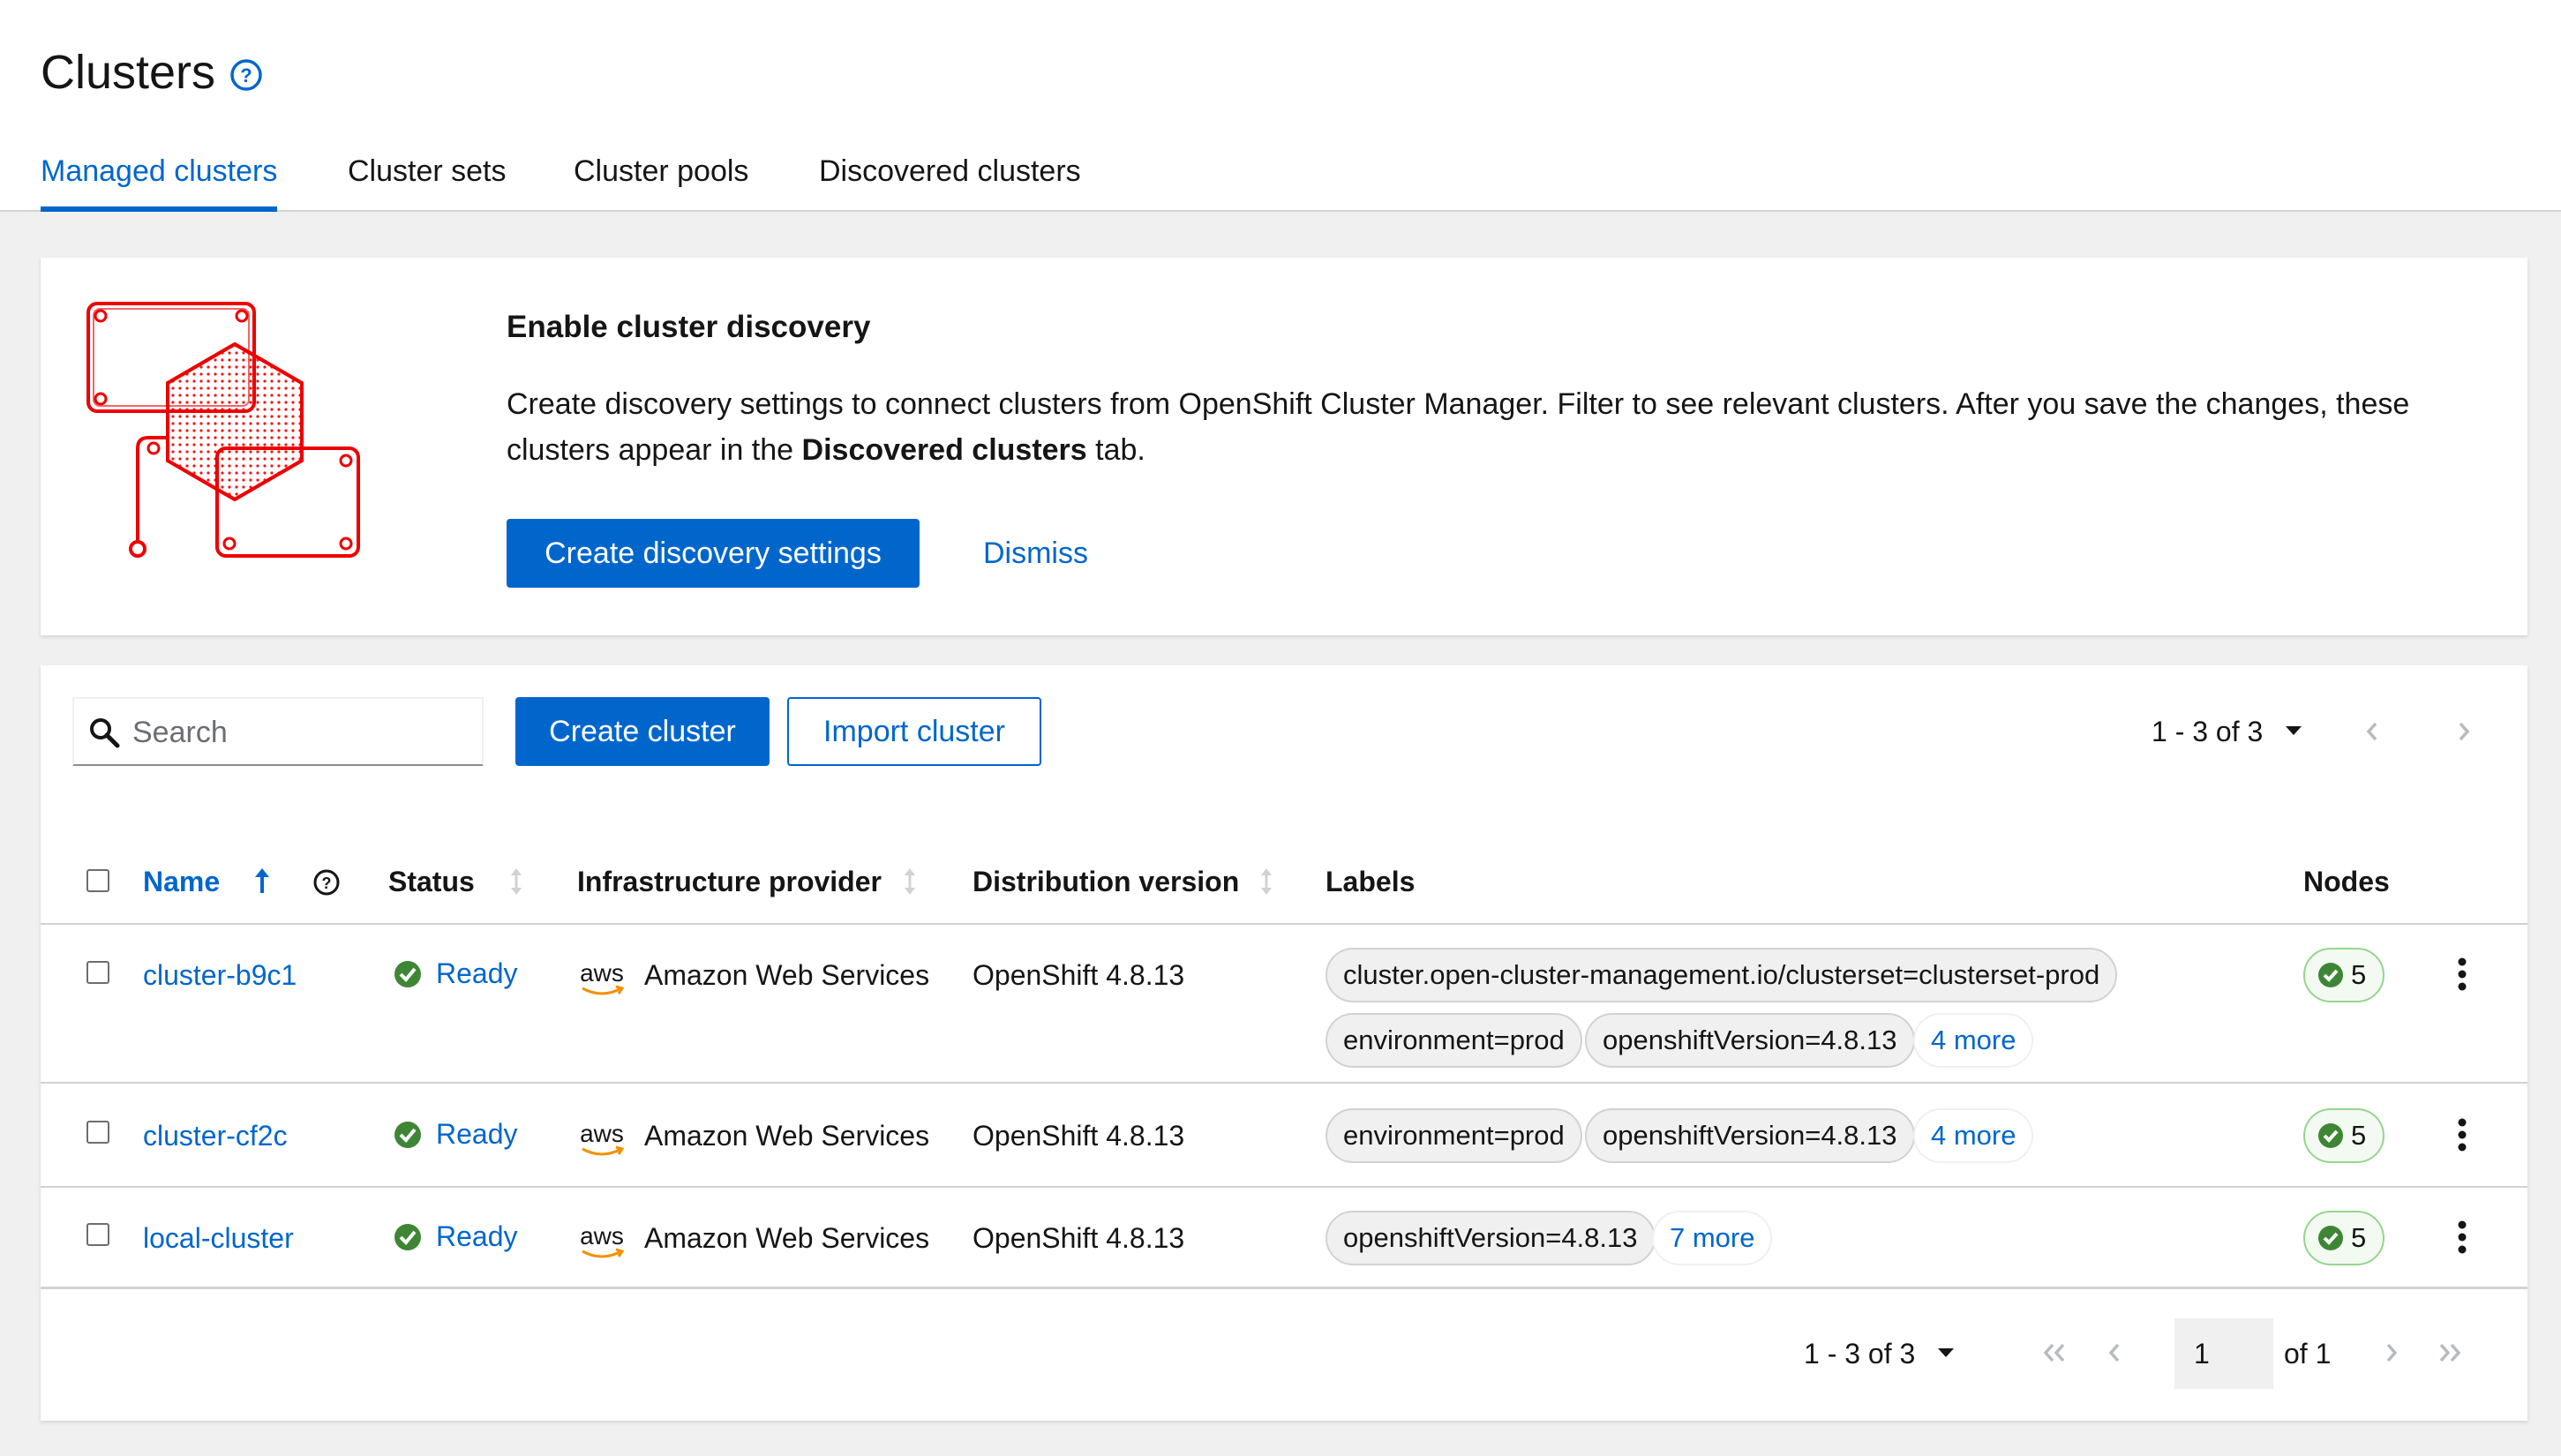 The height and width of the screenshot is (1456, 2561). What do you see at coordinates (729, 881) in the screenshot?
I see `column-header-infrastructure-provider: Infrastructure provider` at bounding box center [729, 881].